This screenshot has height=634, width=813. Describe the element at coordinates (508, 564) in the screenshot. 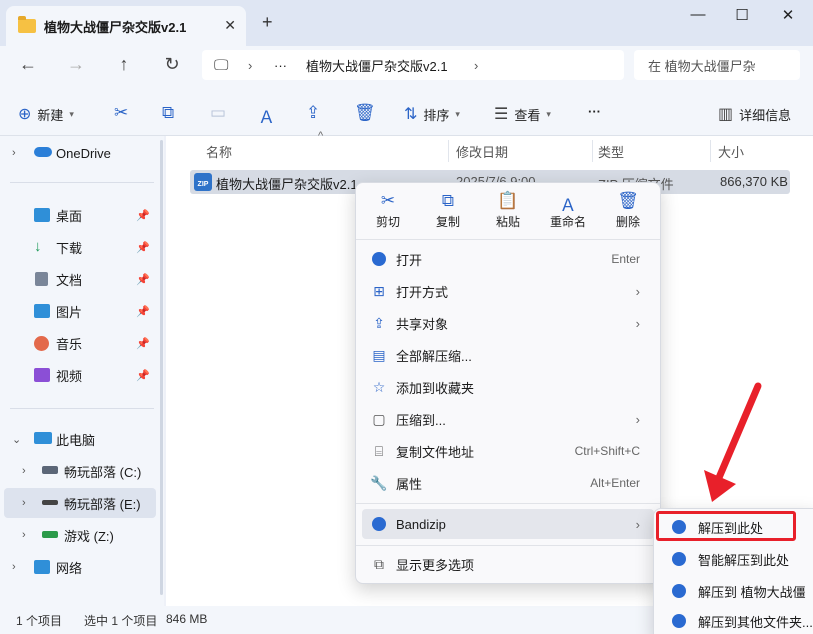

I see `menu-item-show-more: ⧉ 显示更多选项` at that location.